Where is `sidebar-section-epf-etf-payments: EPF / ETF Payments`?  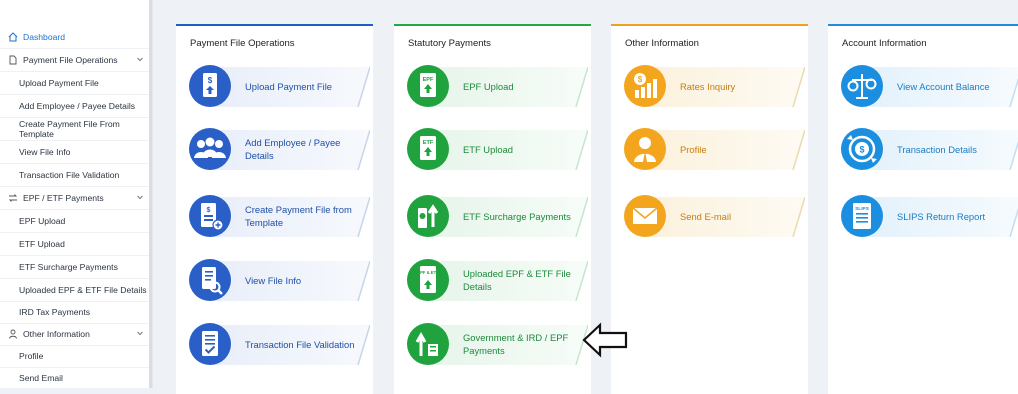
sidebar-section-epf-etf-payments: EPF / ETF Payments is located at coordinates (76, 198).